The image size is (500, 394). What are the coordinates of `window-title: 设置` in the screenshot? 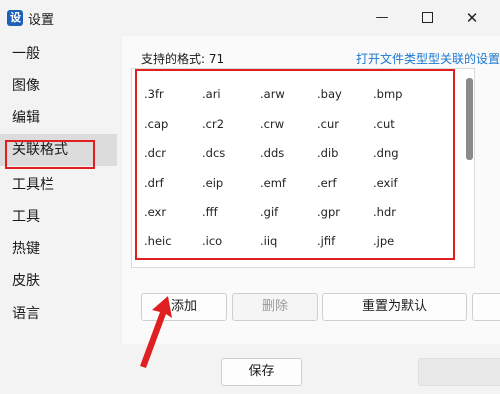 It's located at (41, 20).